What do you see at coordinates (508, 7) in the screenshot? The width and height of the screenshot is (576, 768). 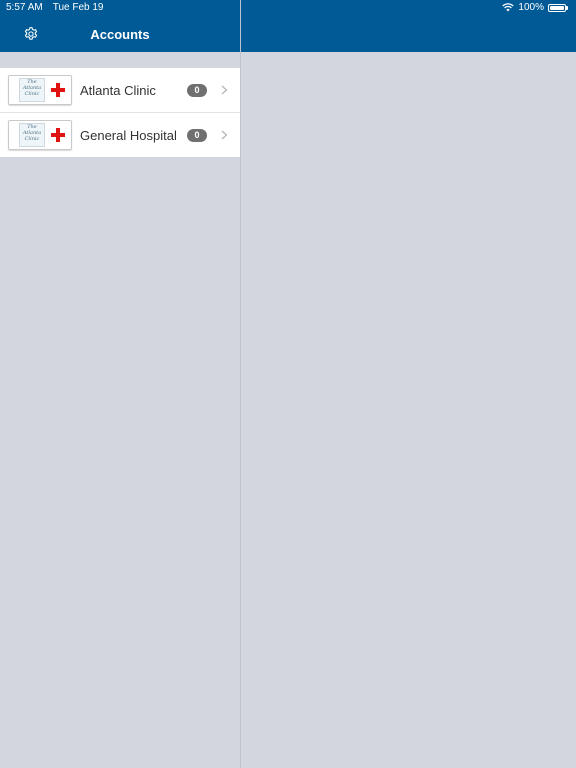 I see `wifi-icon` at bounding box center [508, 7].